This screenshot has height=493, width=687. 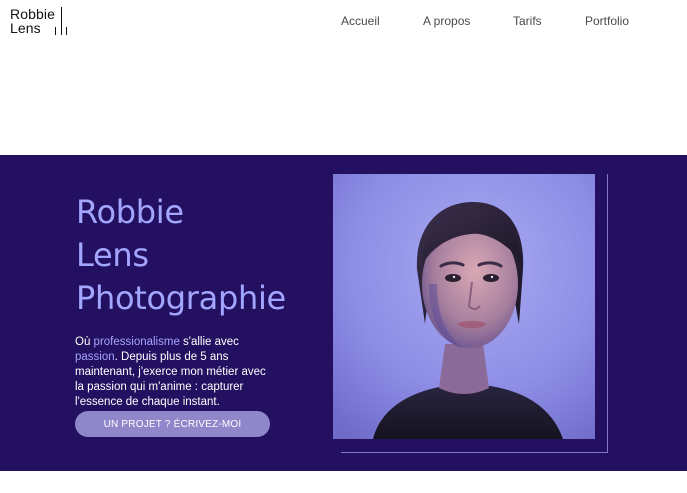 I want to click on desc-part-2: s'allie avec, so click(x=209, y=342).